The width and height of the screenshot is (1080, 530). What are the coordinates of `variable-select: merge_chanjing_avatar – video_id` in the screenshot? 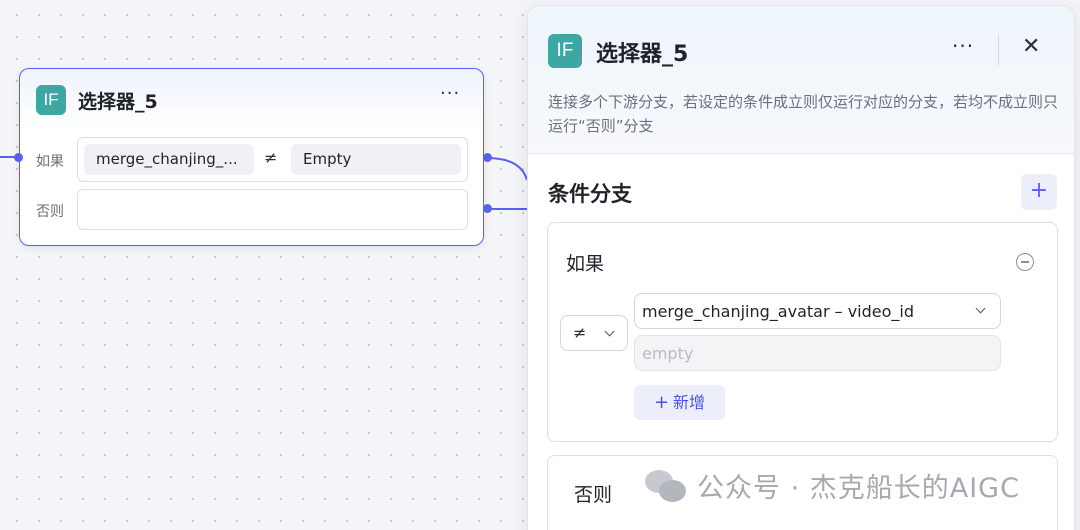 It's located at (817, 311).